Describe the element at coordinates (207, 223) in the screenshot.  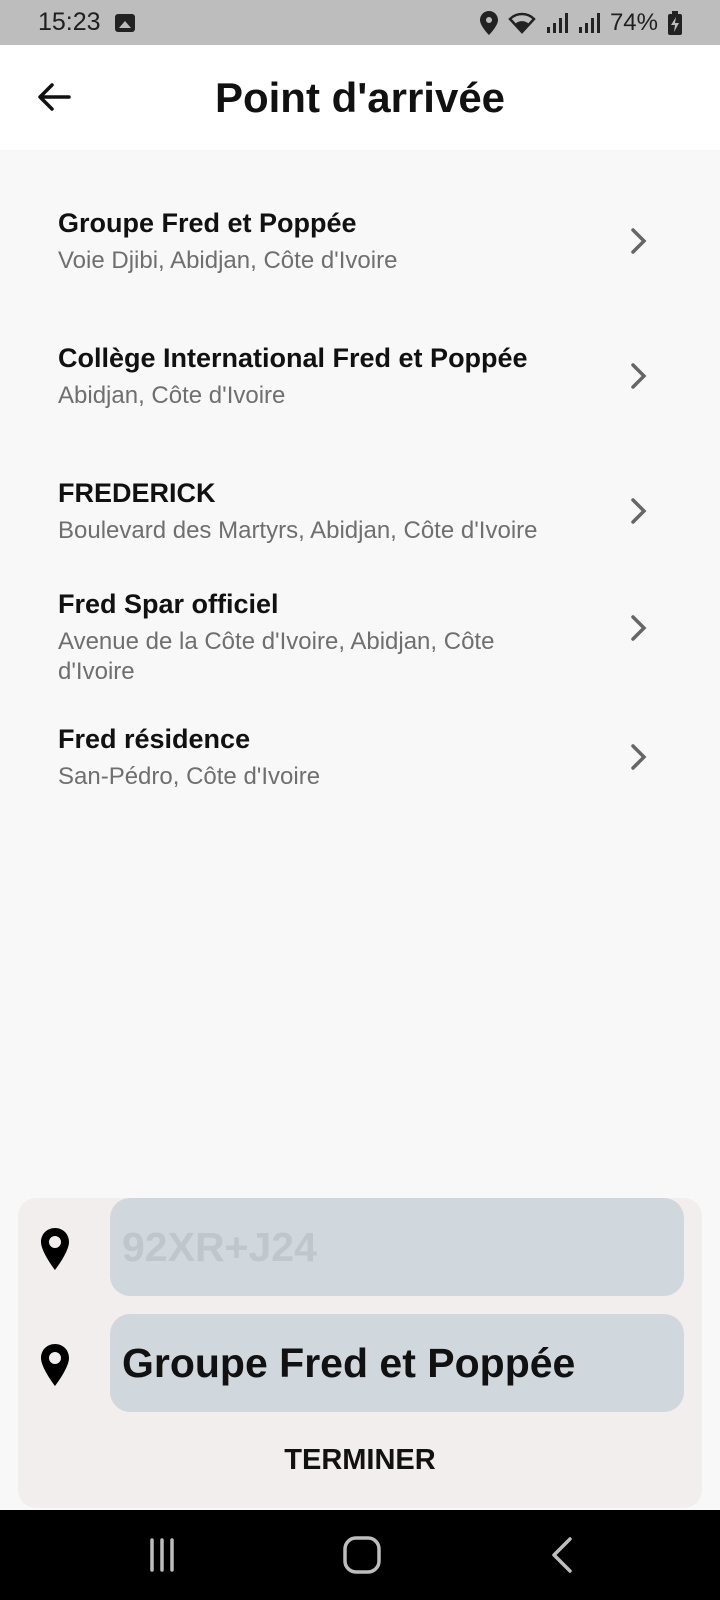
I see `result-name: Groupe Fred et Poppée` at that location.